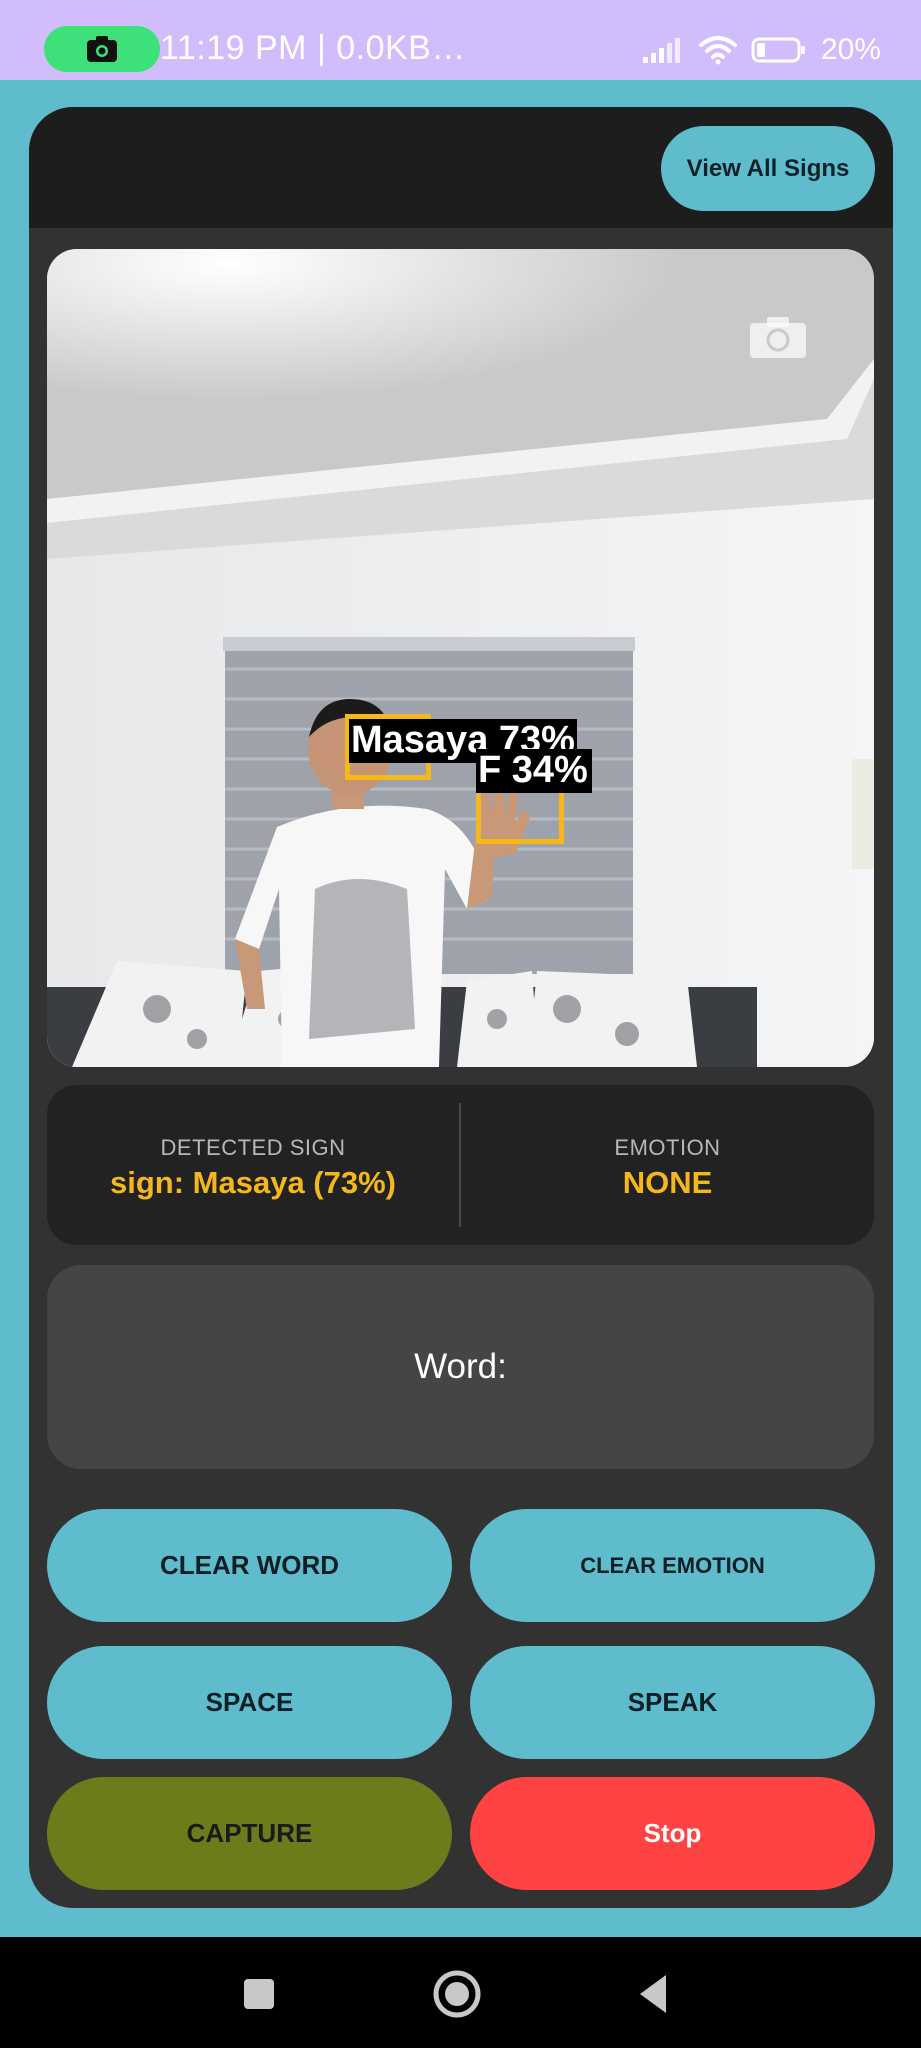 The height and width of the screenshot is (2048, 921). I want to click on bbox-label-f: F 34%, so click(534, 771).